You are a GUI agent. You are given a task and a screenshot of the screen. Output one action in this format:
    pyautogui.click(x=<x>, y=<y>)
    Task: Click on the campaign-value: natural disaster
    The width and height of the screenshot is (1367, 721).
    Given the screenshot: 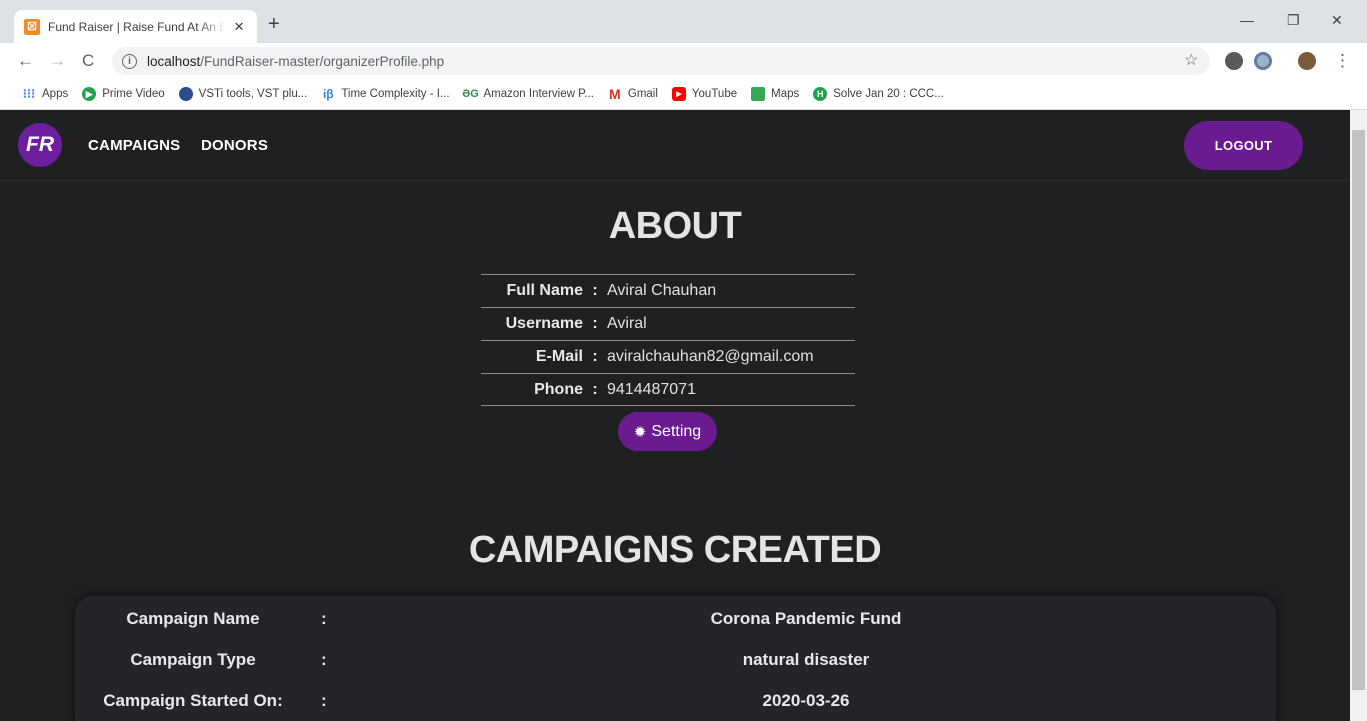 What is the action you would take?
    pyautogui.click(x=806, y=659)
    